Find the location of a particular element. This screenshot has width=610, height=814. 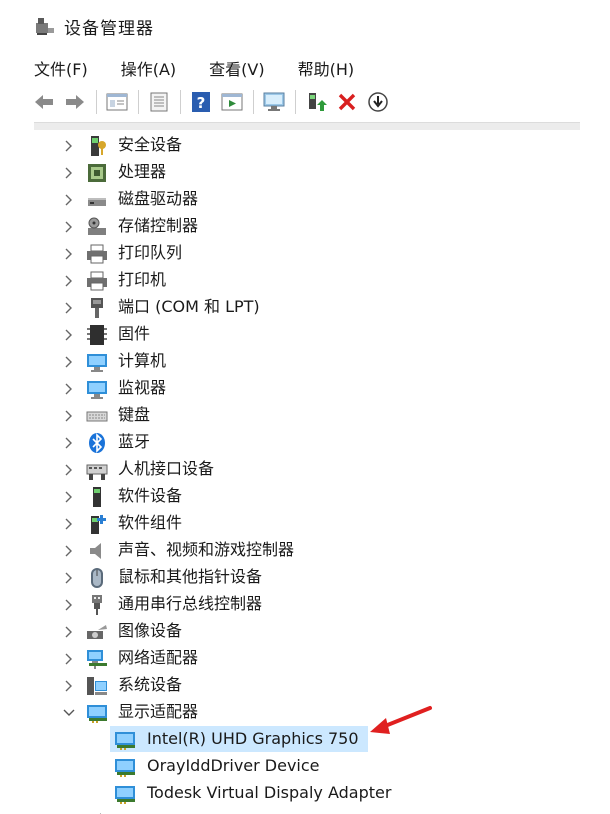

tree-child-oray-idd-driver: OrayIddDriver Device is located at coordinates (305, 766).